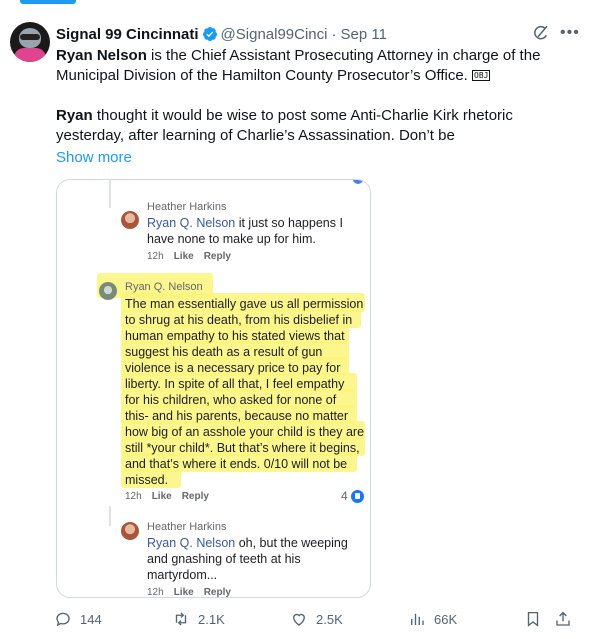 The image size is (594, 639). What do you see at coordinates (233, 368) in the screenshot?
I see `comment-line: violence is a necessary price to pay for` at bounding box center [233, 368].